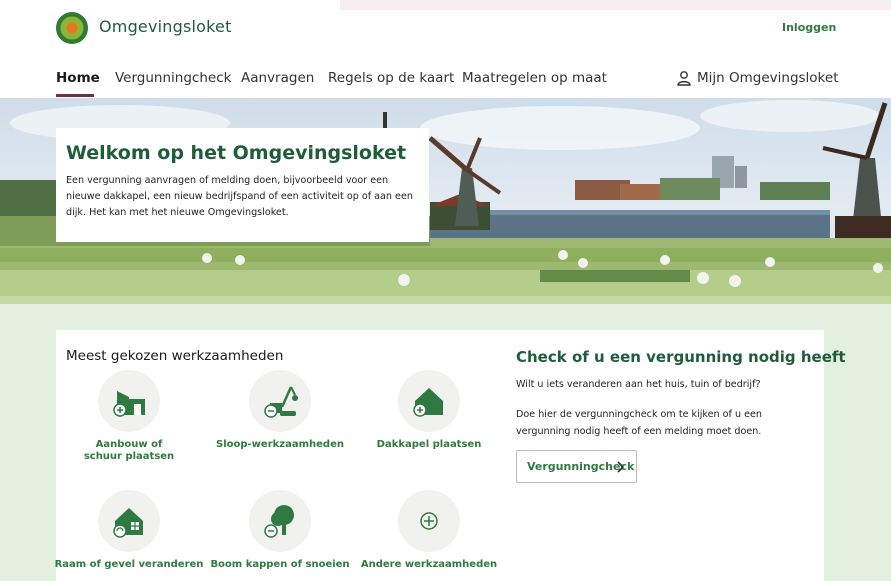  I want to click on plus-circle-icon, so click(429, 521).